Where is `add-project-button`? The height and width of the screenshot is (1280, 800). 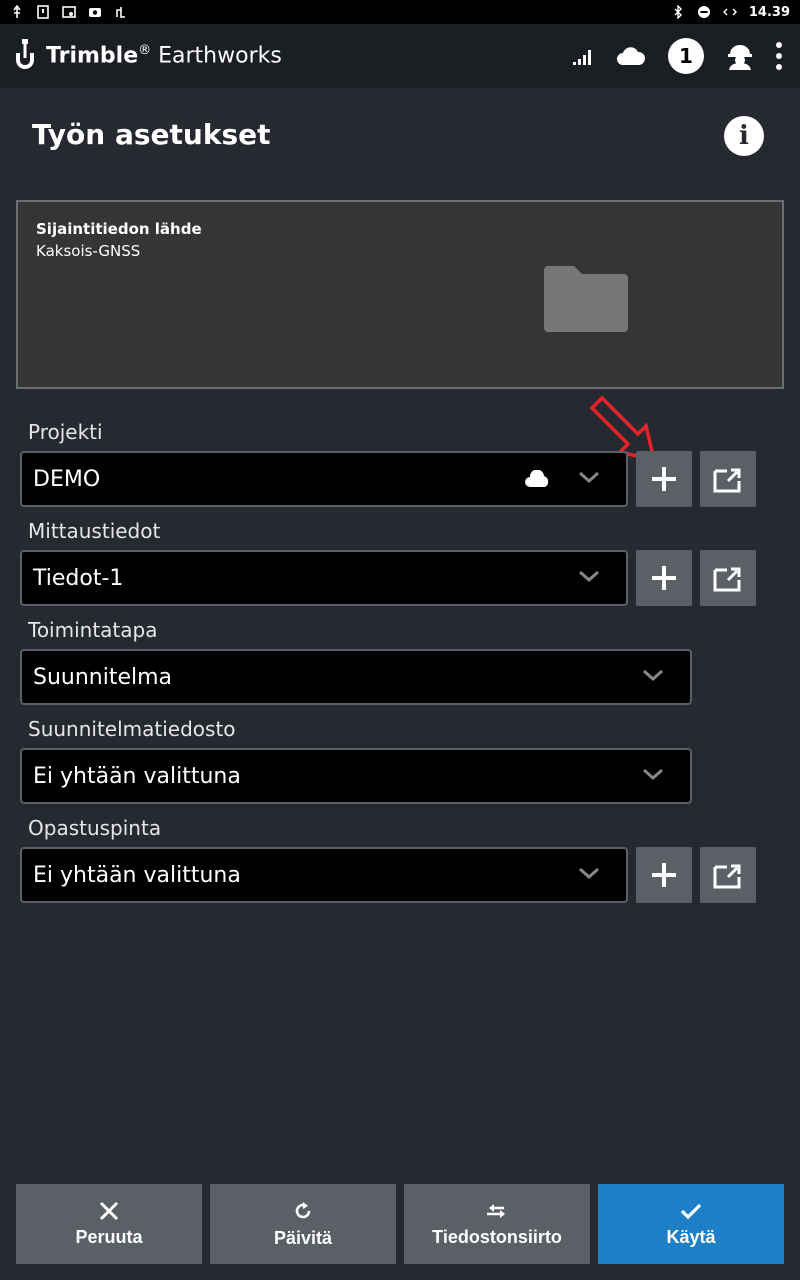
add-project-button is located at coordinates (664, 479).